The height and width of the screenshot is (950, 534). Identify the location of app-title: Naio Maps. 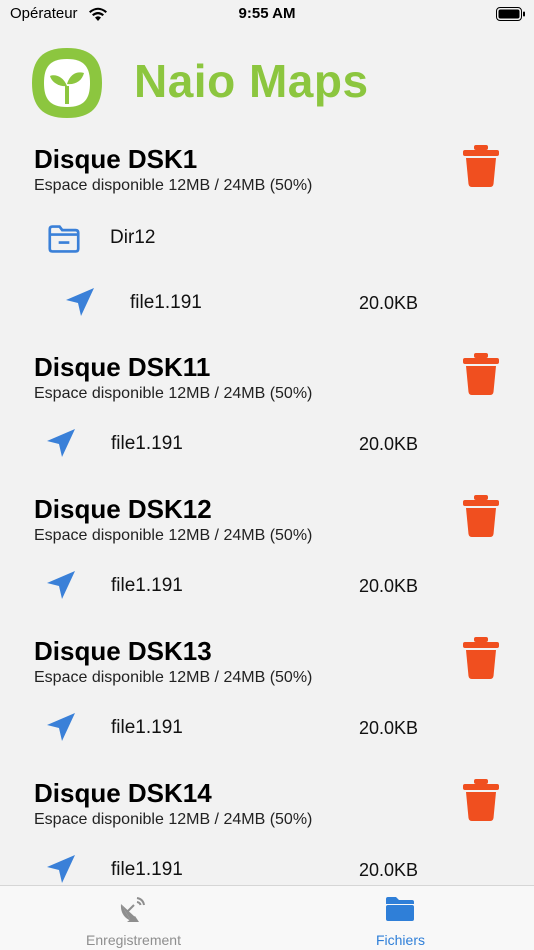
(251, 81).